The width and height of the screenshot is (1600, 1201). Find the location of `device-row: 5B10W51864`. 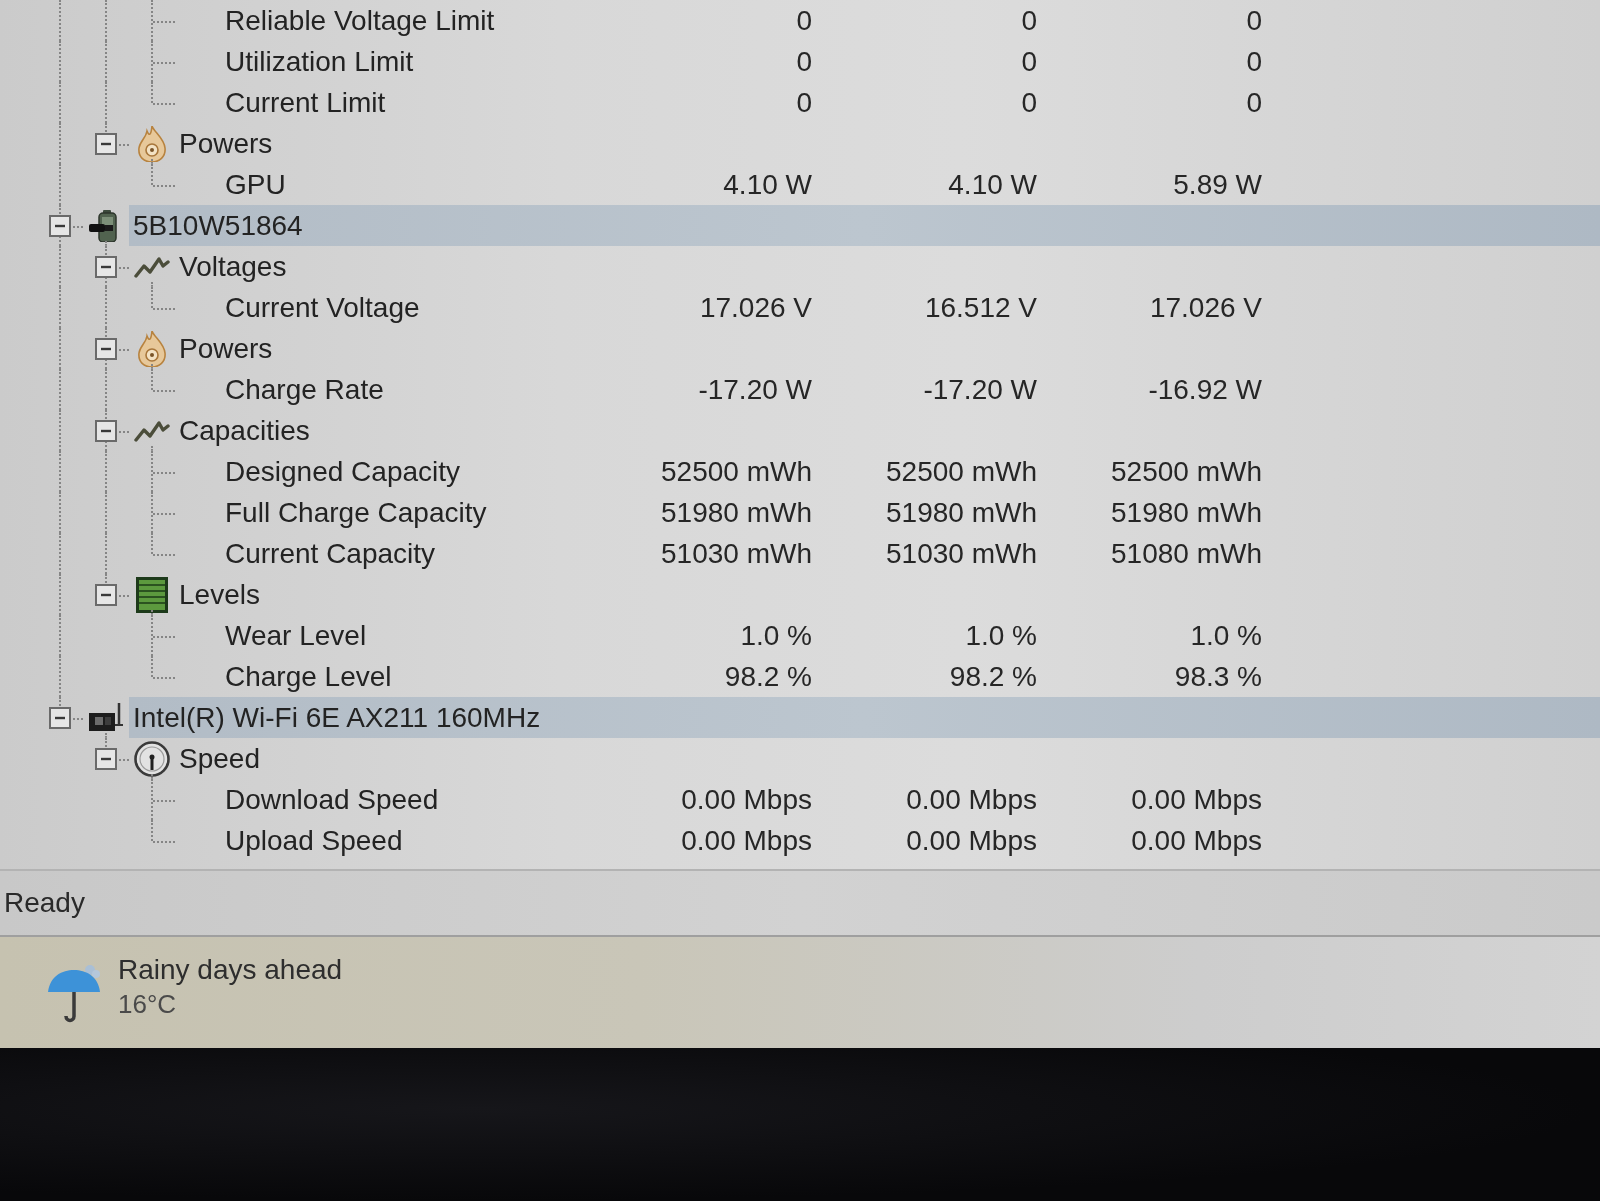

device-row: 5B10W51864 is located at coordinates (864, 225).